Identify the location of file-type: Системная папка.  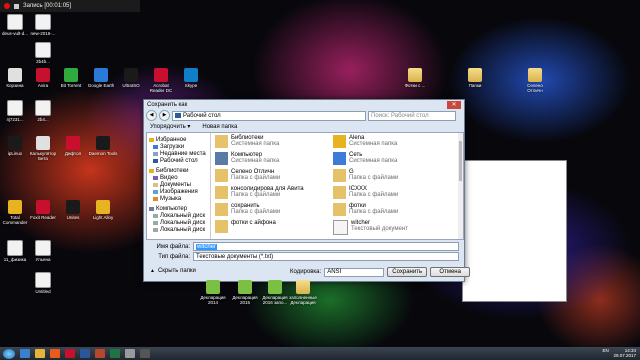
(373, 161).